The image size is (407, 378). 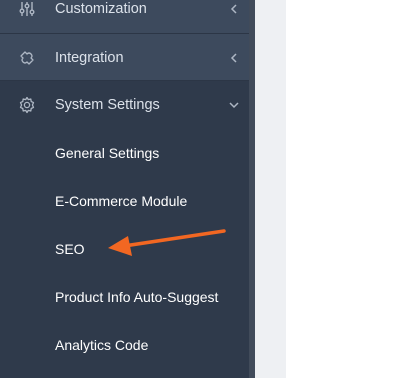 I want to click on submenu-item-analytics-code: Analytics Code, so click(x=124, y=345).